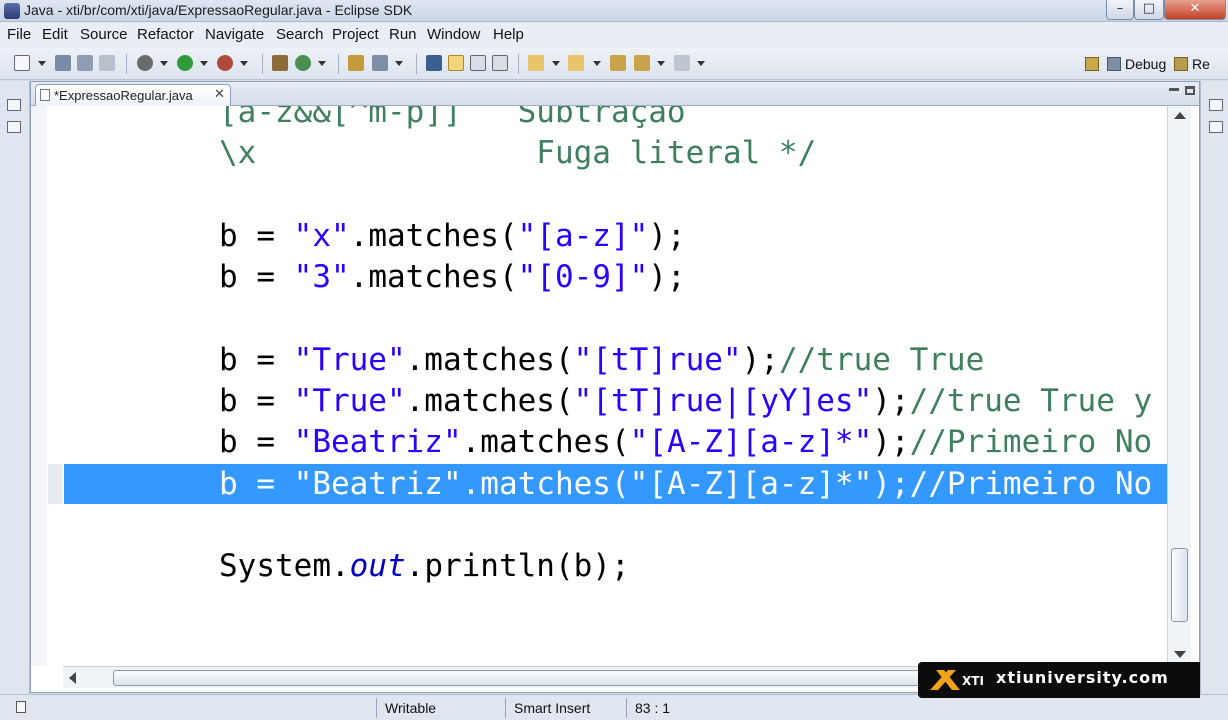  What do you see at coordinates (204, 63) in the screenshot?
I see `run-dropdown-icon` at bounding box center [204, 63].